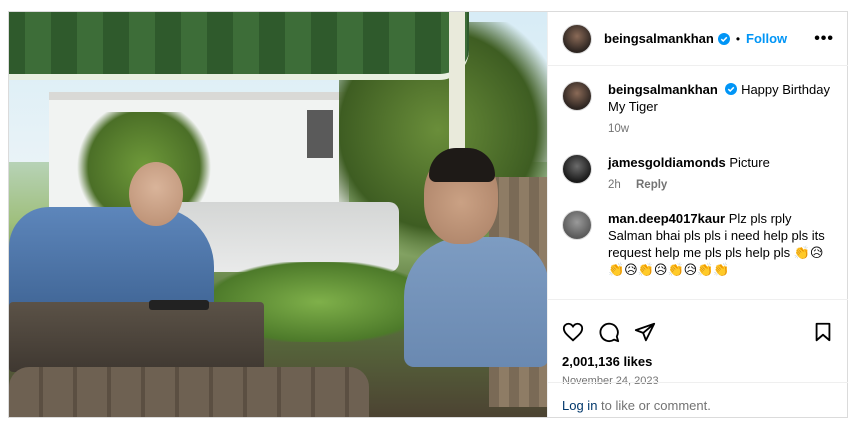  I want to click on comment-row: jamesgoldiamonds Picture 2h Reply, so click(698, 174).